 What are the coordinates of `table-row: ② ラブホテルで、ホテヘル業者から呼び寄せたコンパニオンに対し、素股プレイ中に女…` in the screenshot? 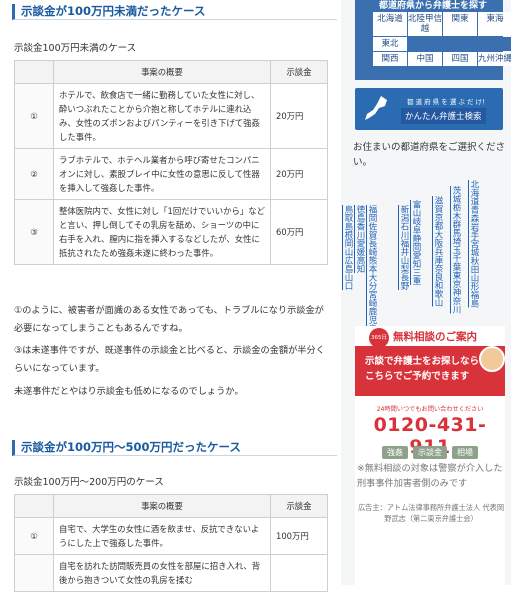 It's located at (171, 174).